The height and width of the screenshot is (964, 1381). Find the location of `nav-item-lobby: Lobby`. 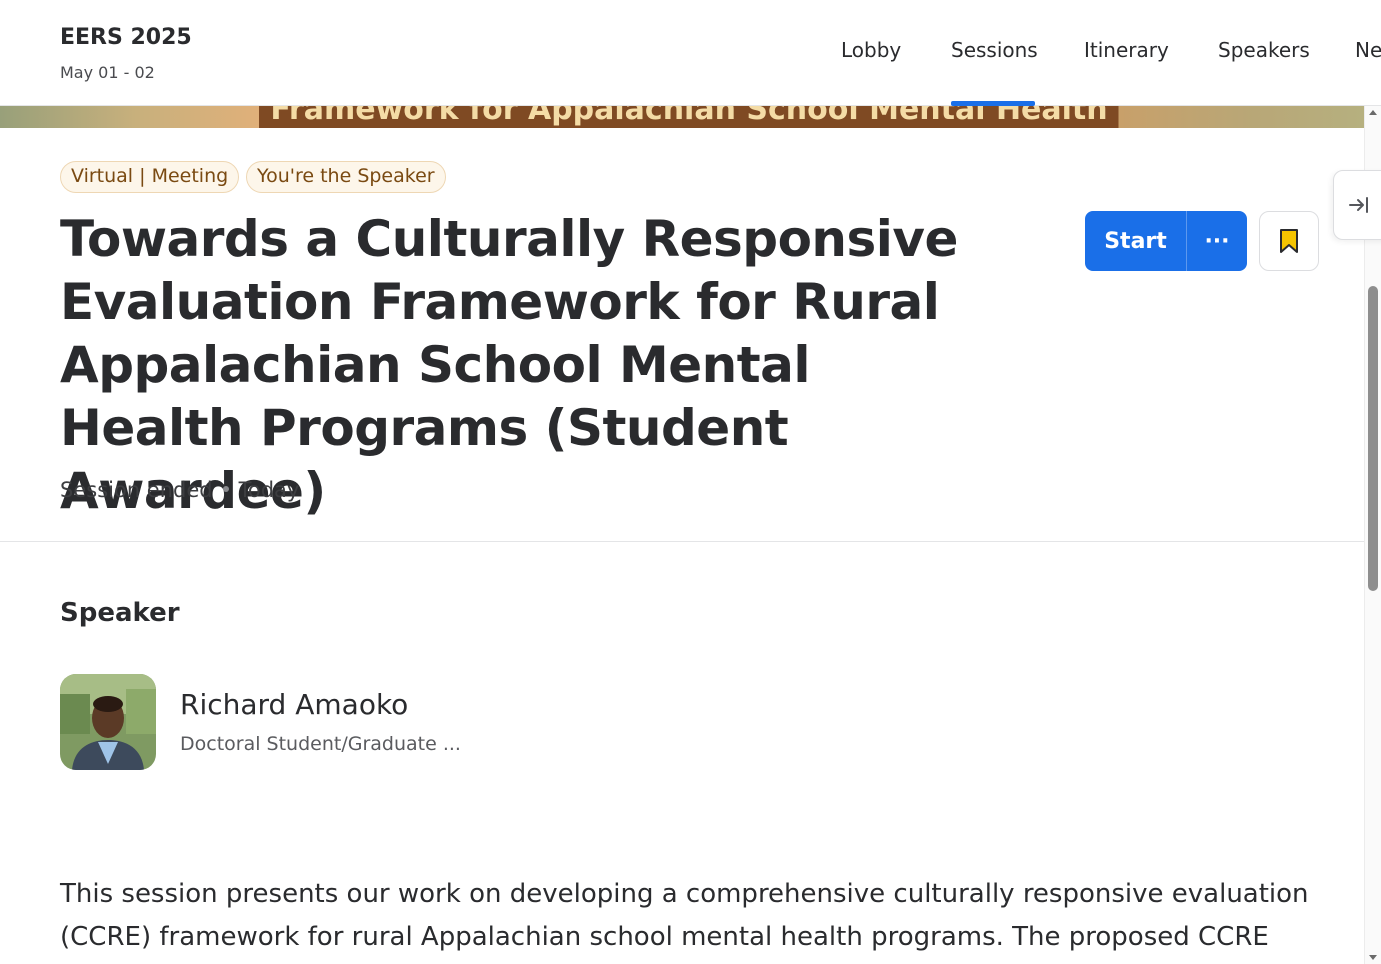

nav-item-lobby: Lobby is located at coordinates (871, 50).